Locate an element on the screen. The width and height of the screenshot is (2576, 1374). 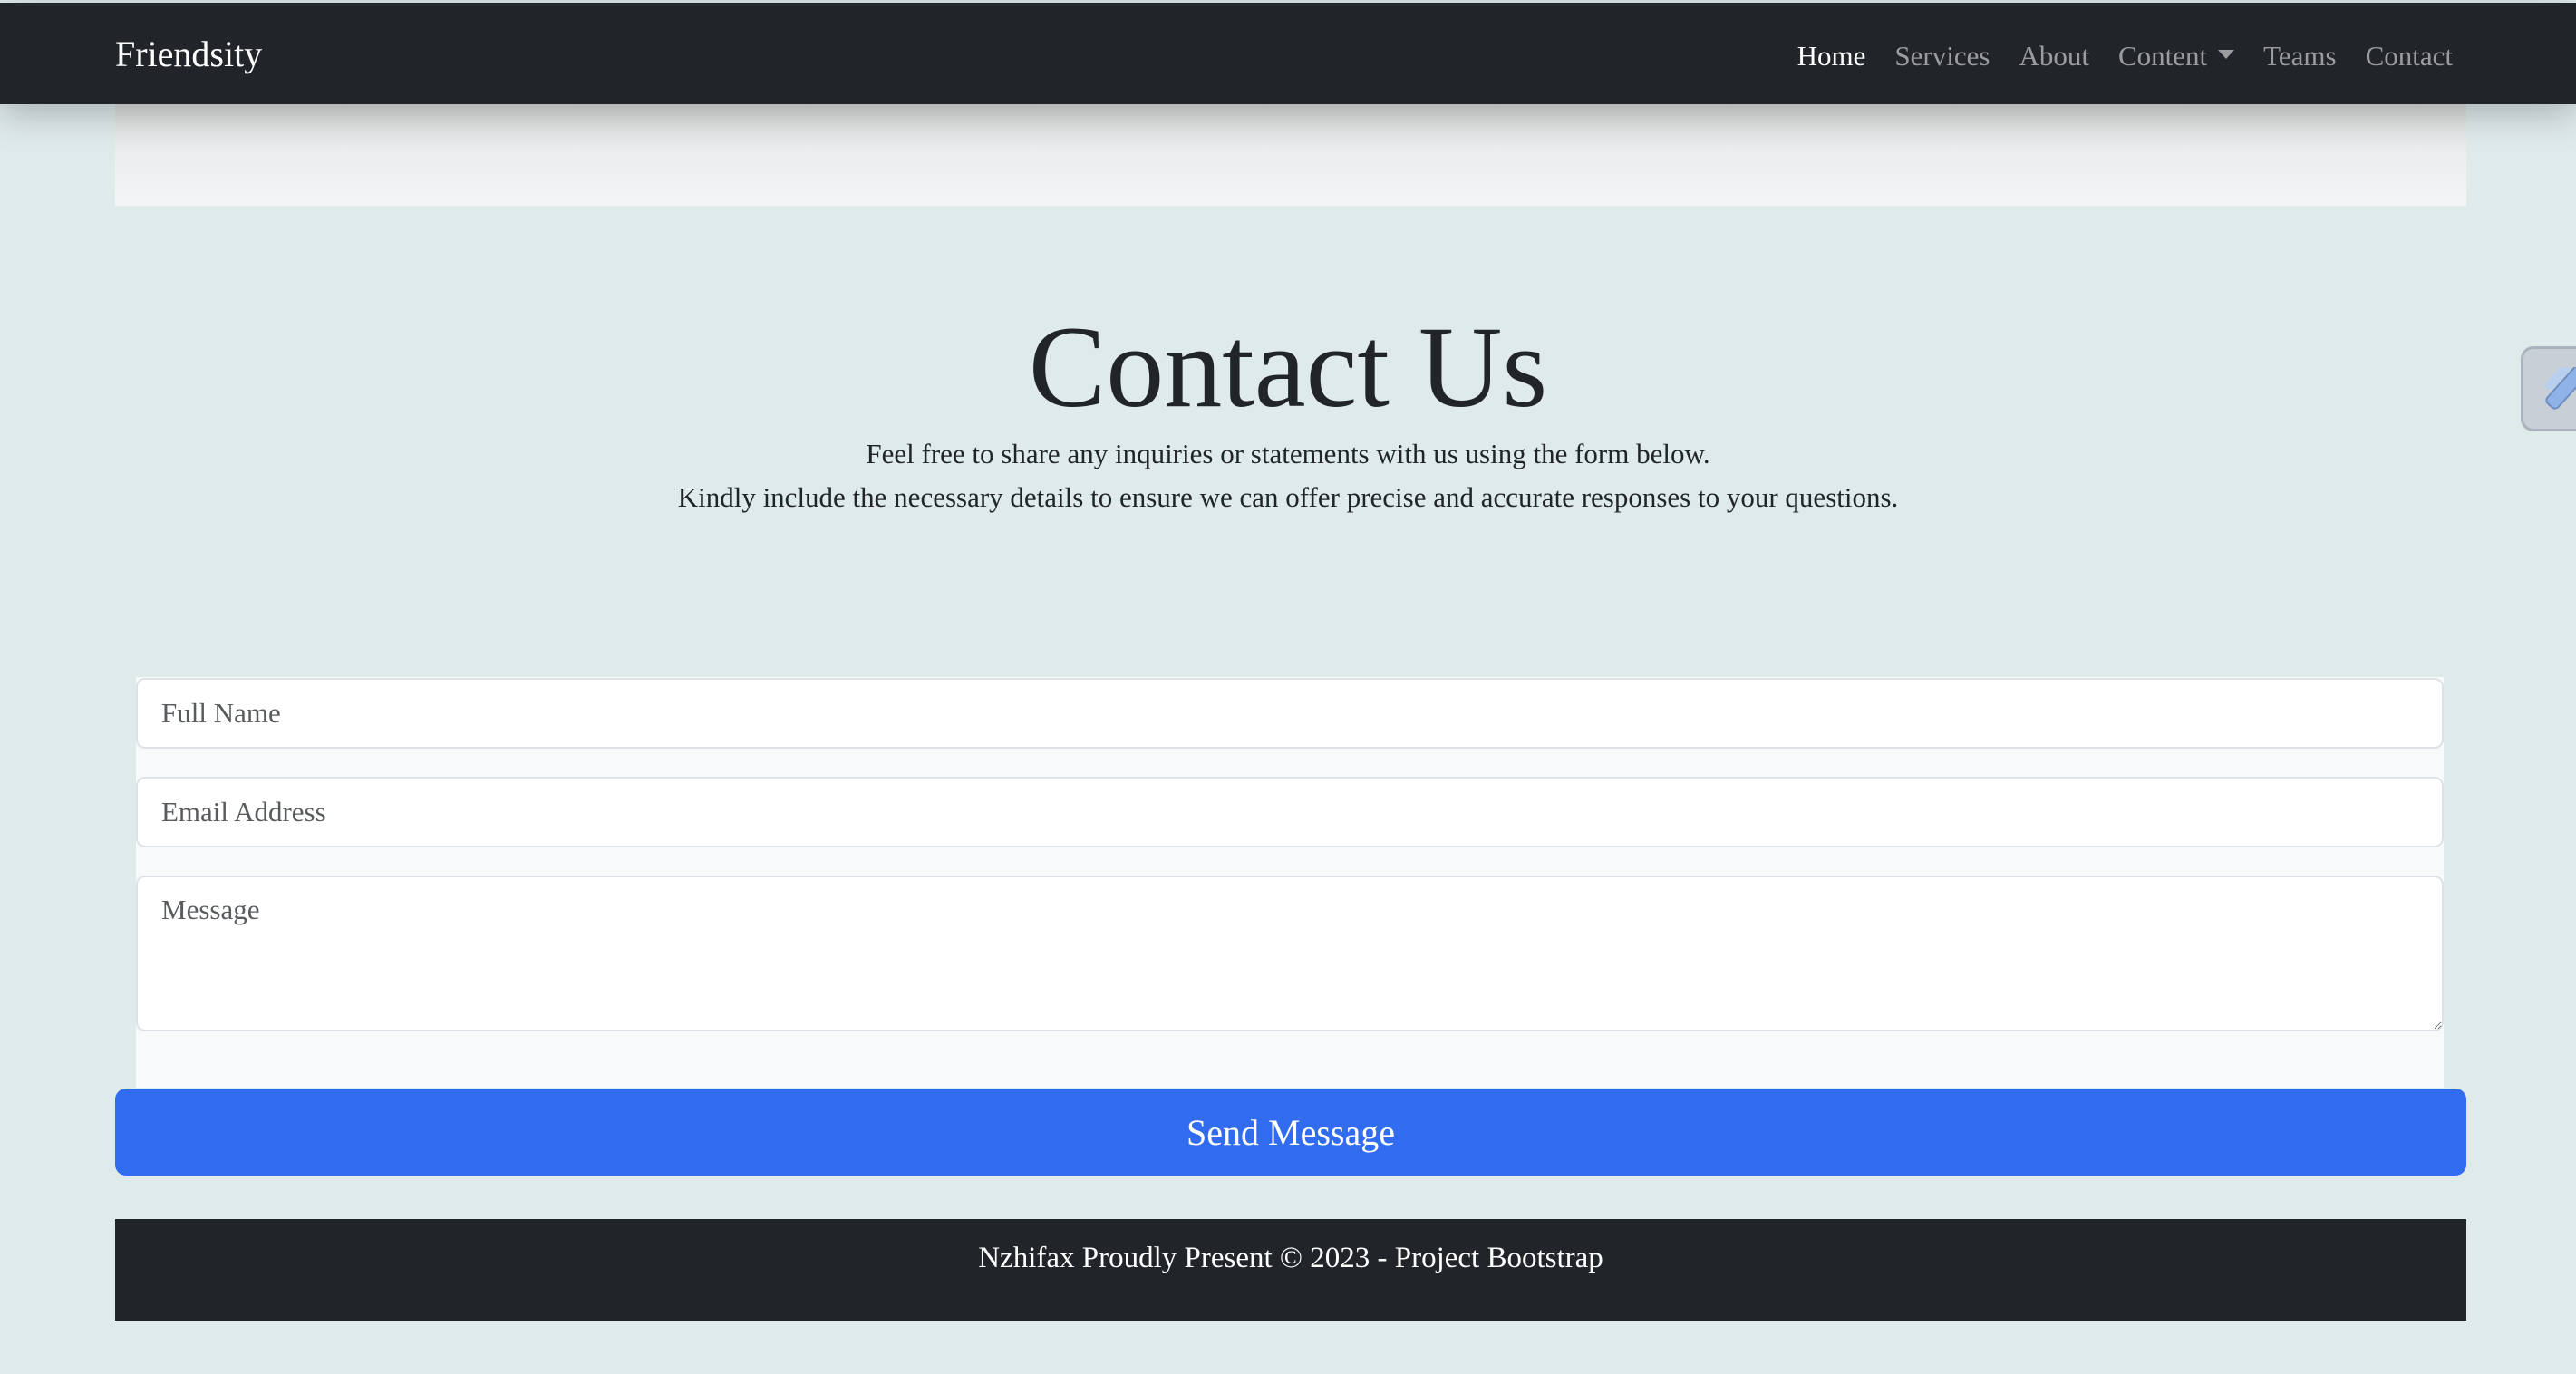
full-name-input is located at coordinates (1290, 713).